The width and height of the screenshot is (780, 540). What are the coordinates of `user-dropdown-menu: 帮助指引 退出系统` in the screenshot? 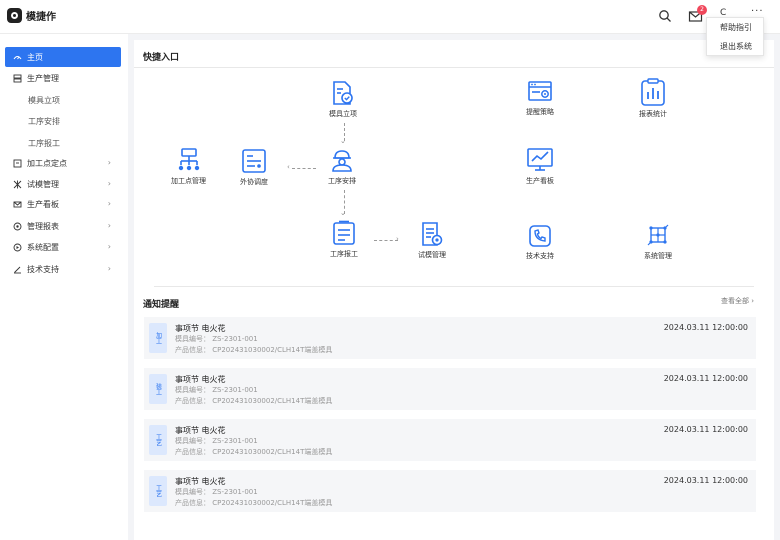 It's located at (735, 36).